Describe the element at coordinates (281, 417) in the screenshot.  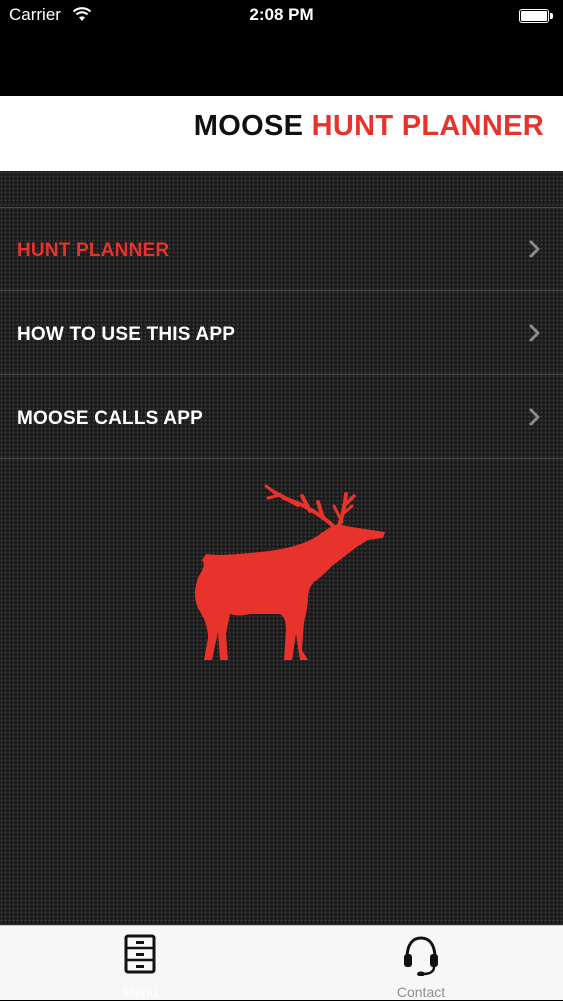
I see `menu-item-moose-calls: MOOSE CALLS APP` at that location.